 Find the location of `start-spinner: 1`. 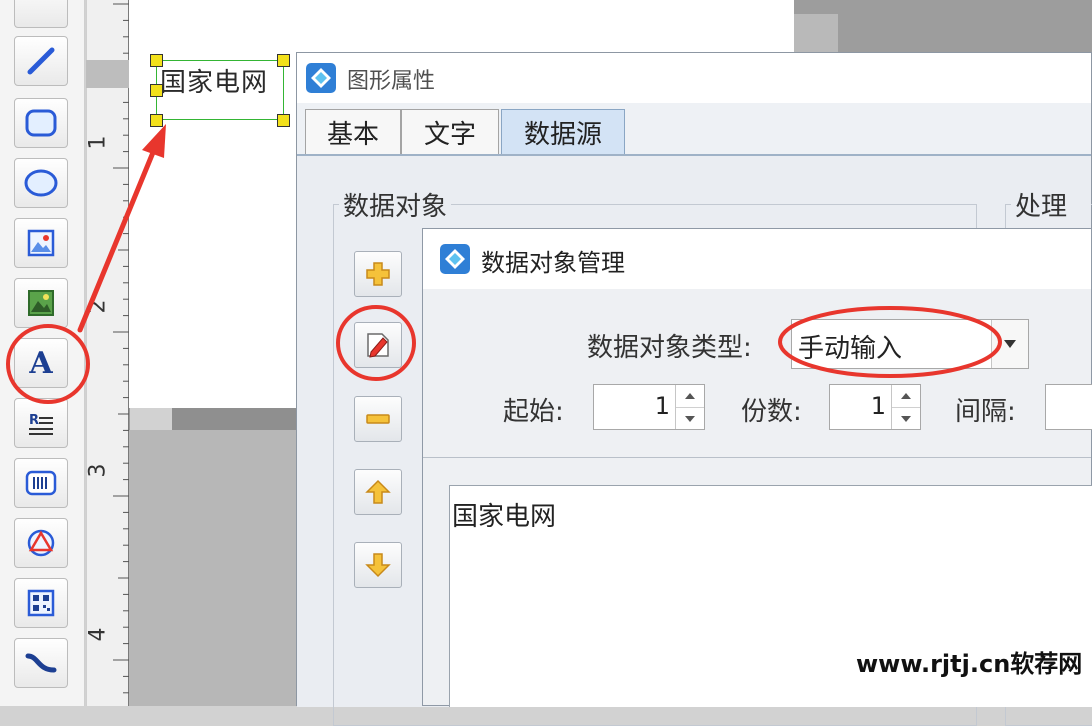

start-spinner: 1 is located at coordinates (649, 407).